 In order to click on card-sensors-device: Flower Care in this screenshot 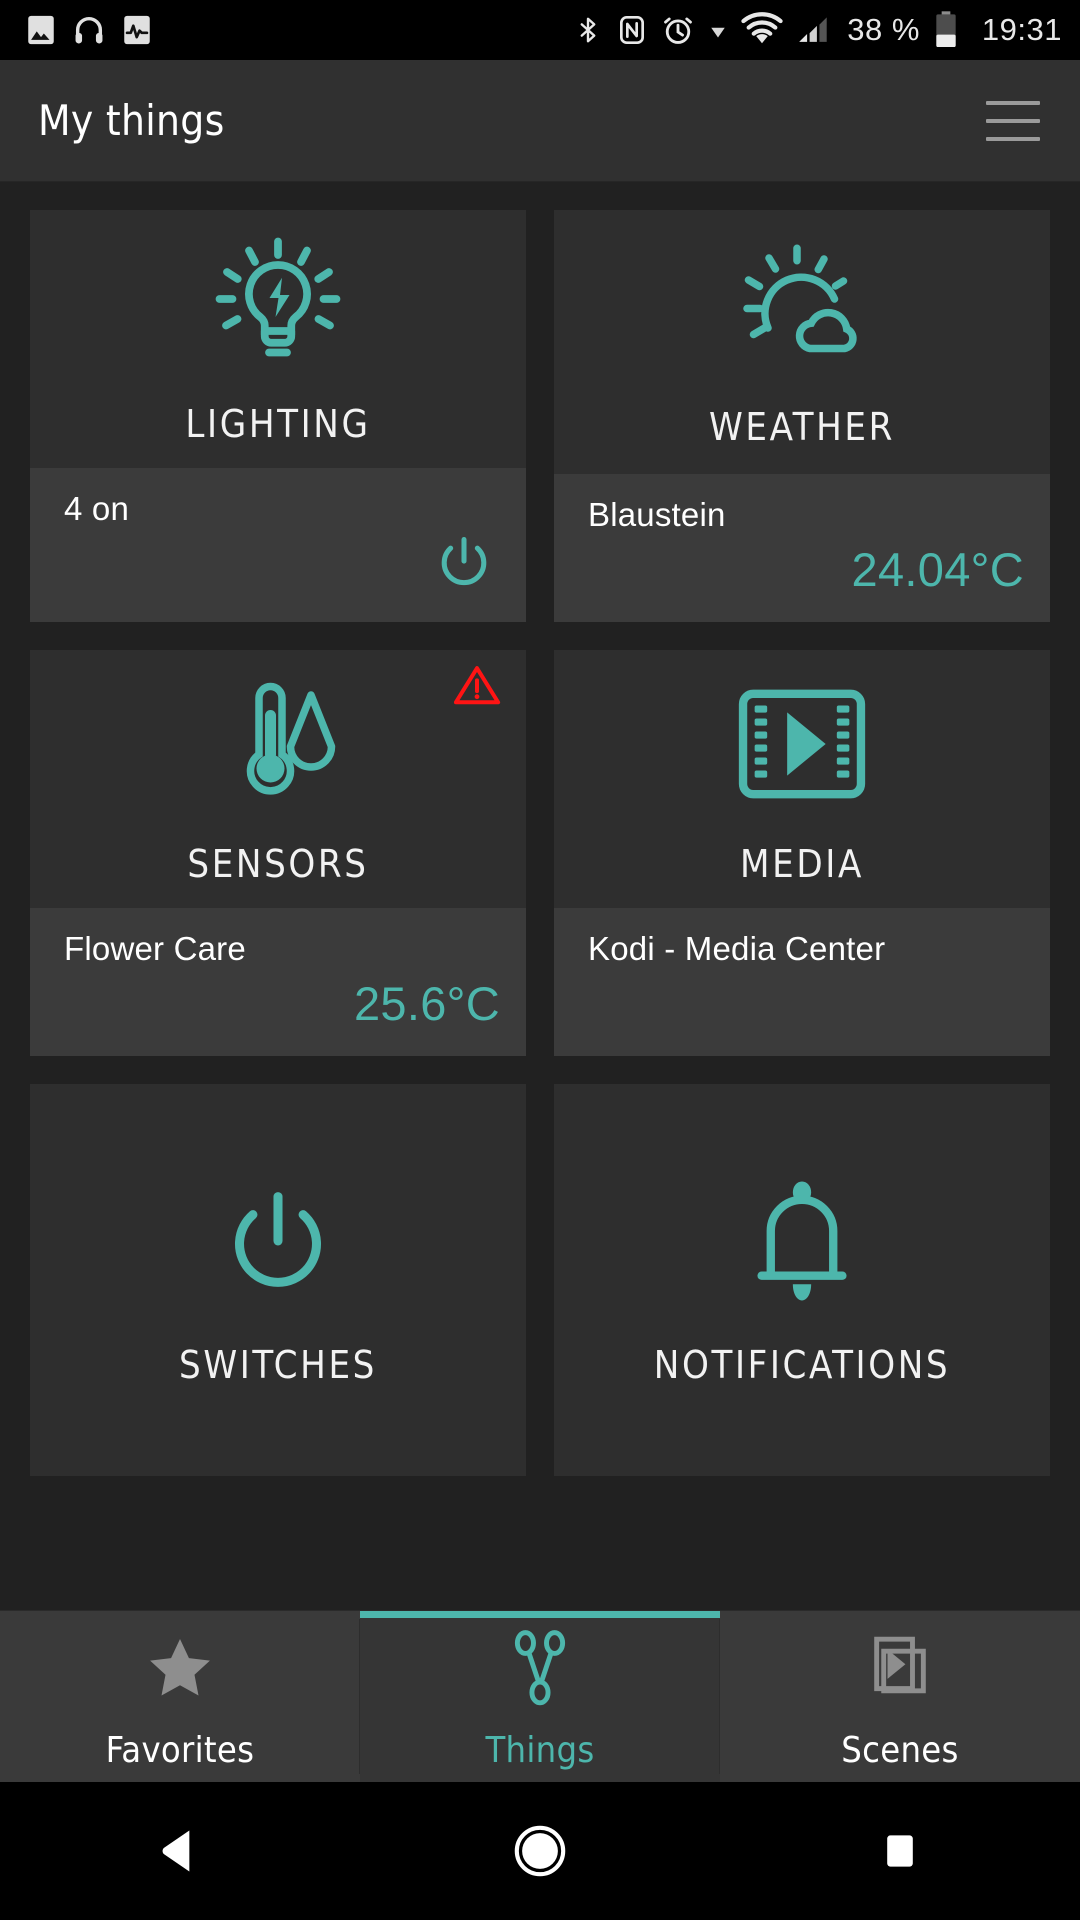, I will do `click(155, 948)`.